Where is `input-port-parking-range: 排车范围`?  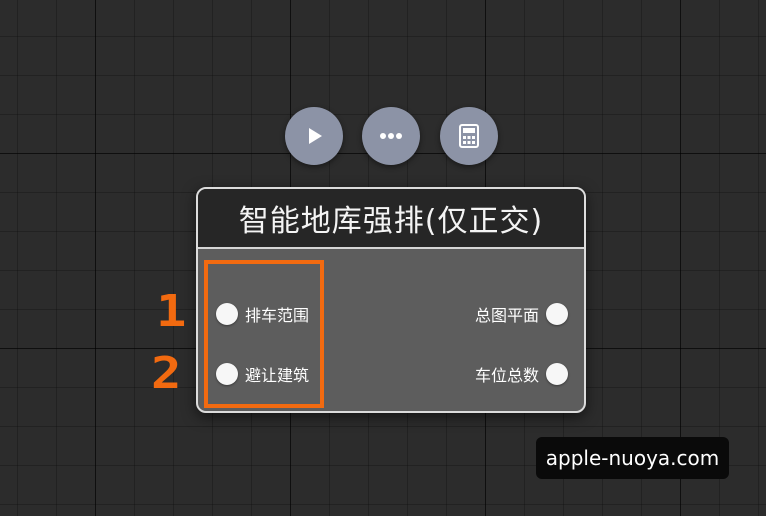 input-port-parking-range: 排车范围 is located at coordinates (262, 314).